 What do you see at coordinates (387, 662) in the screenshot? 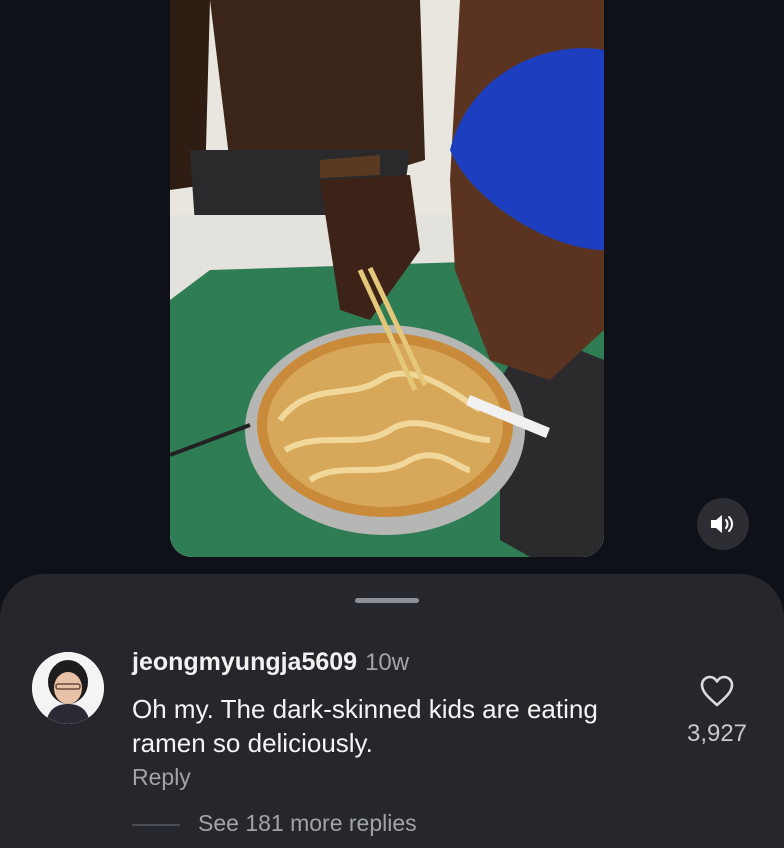
I see `comment-timestamp: 10w` at bounding box center [387, 662].